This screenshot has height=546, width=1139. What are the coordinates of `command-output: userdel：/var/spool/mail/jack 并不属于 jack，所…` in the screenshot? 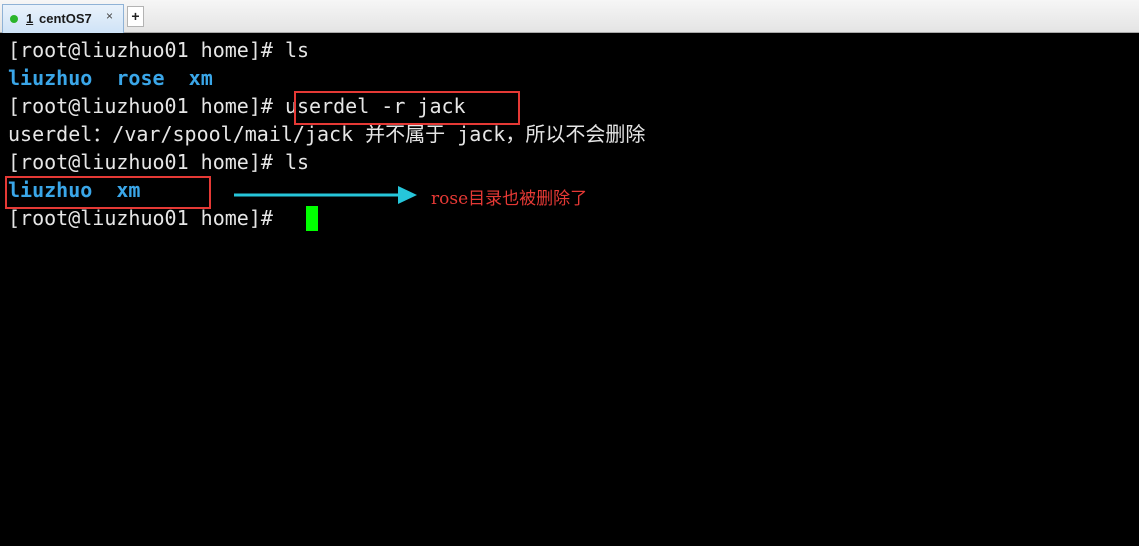 It's located at (327, 134).